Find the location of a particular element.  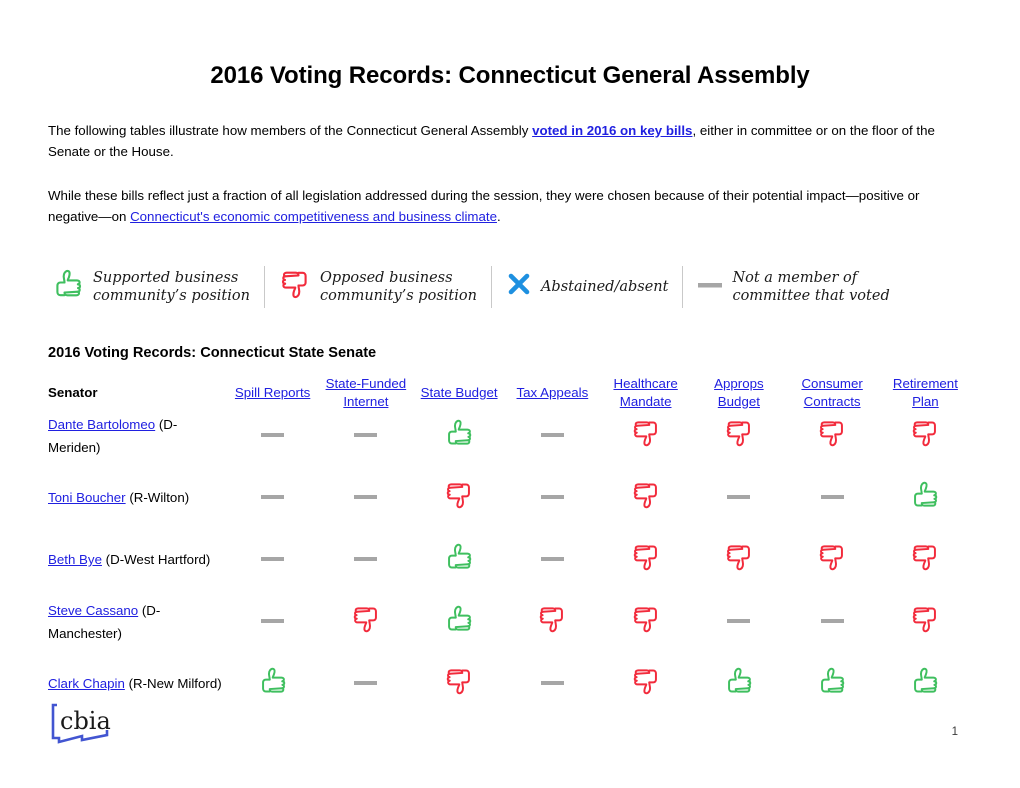

table-row: Steve Cassano (D-Manchester) is located at coordinates (510, 622).